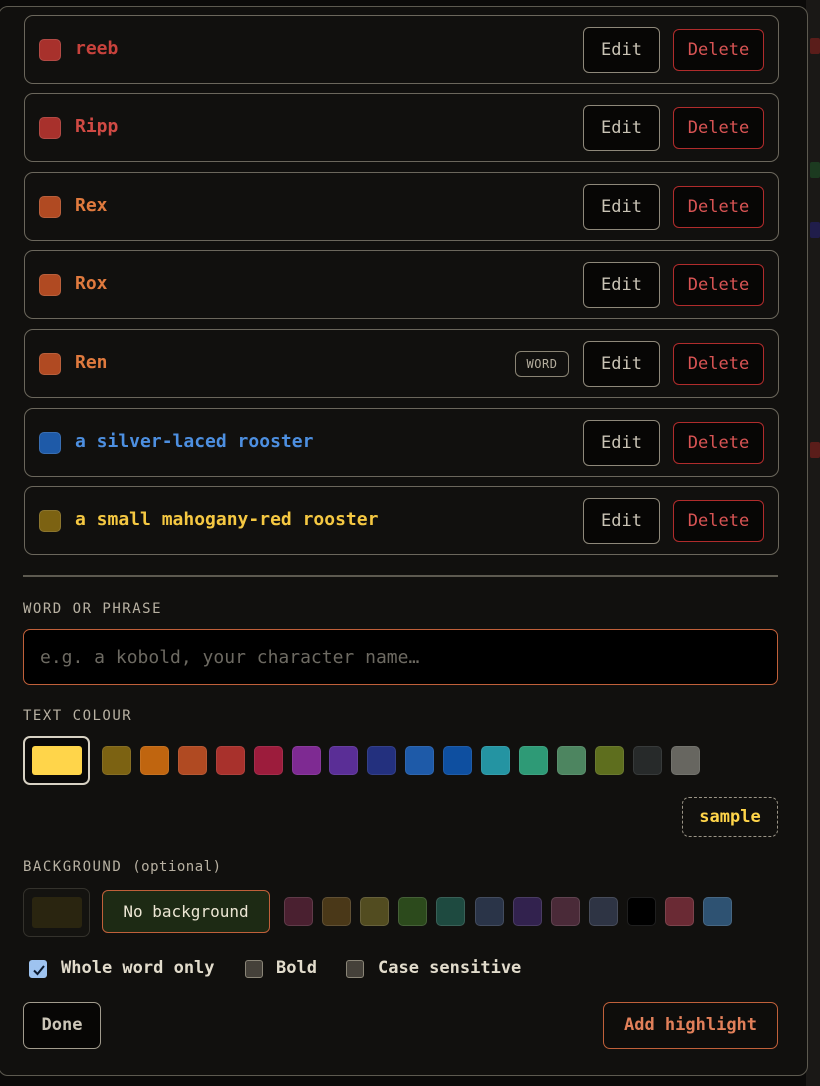  What do you see at coordinates (296, 968) in the screenshot?
I see `bold-label: Bold` at bounding box center [296, 968].